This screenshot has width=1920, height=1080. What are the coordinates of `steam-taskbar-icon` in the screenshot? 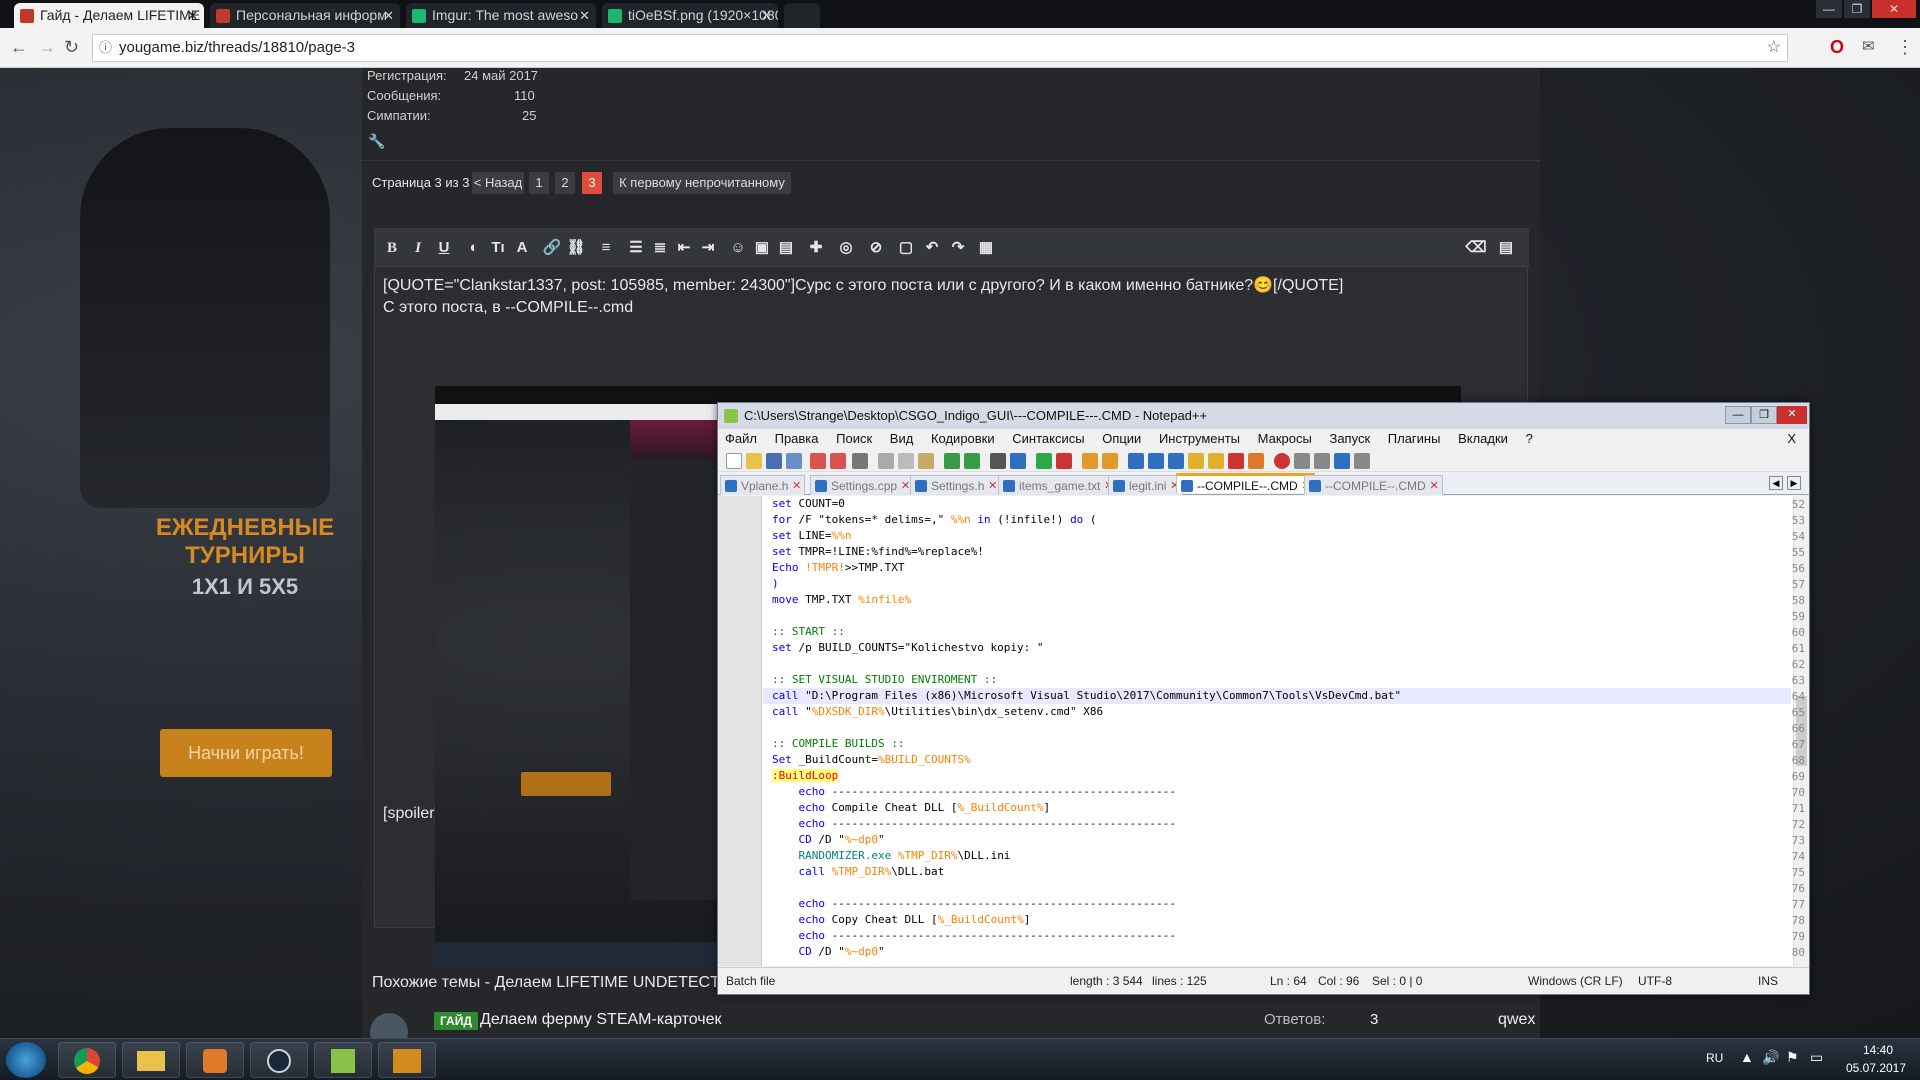 It's located at (279, 1060).